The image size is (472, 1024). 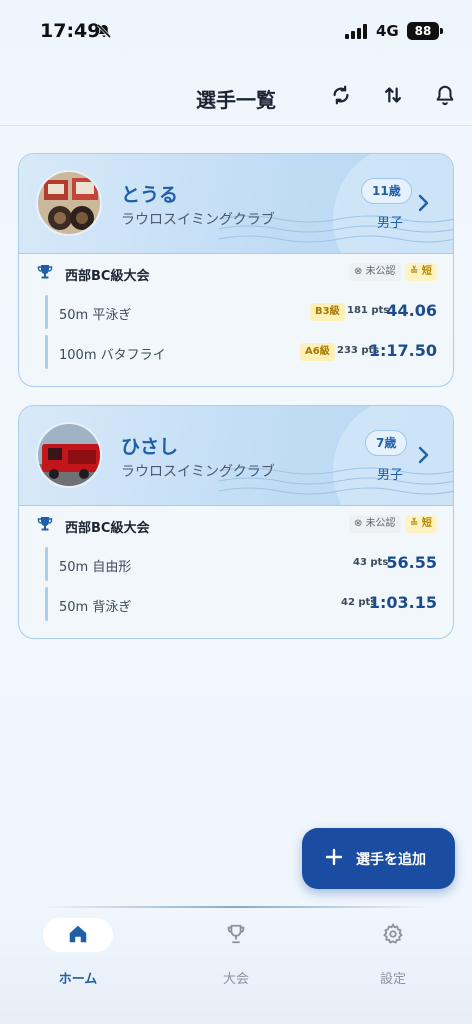 What do you see at coordinates (236, 604) in the screenshot?
I see `event-row: 50m 背泳ぎ 42 pts 1:03.15` at bounding box center [236, 604].